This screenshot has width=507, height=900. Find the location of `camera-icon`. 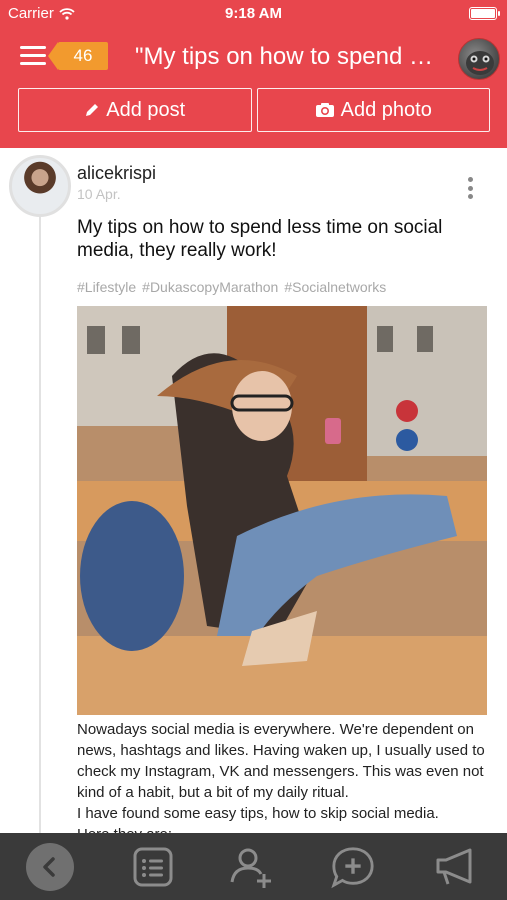

camera-icon is located at coordinates (324, 110).